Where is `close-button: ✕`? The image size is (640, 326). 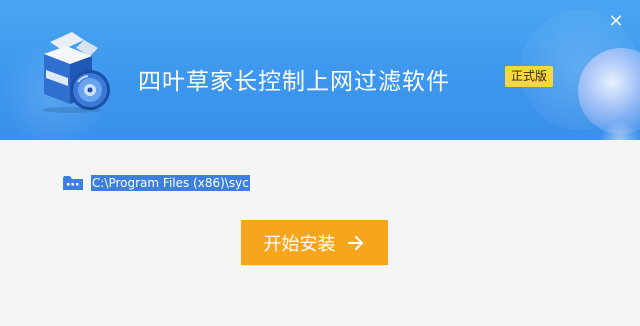 close-button: ✕ is located at coordinates (616, 22).